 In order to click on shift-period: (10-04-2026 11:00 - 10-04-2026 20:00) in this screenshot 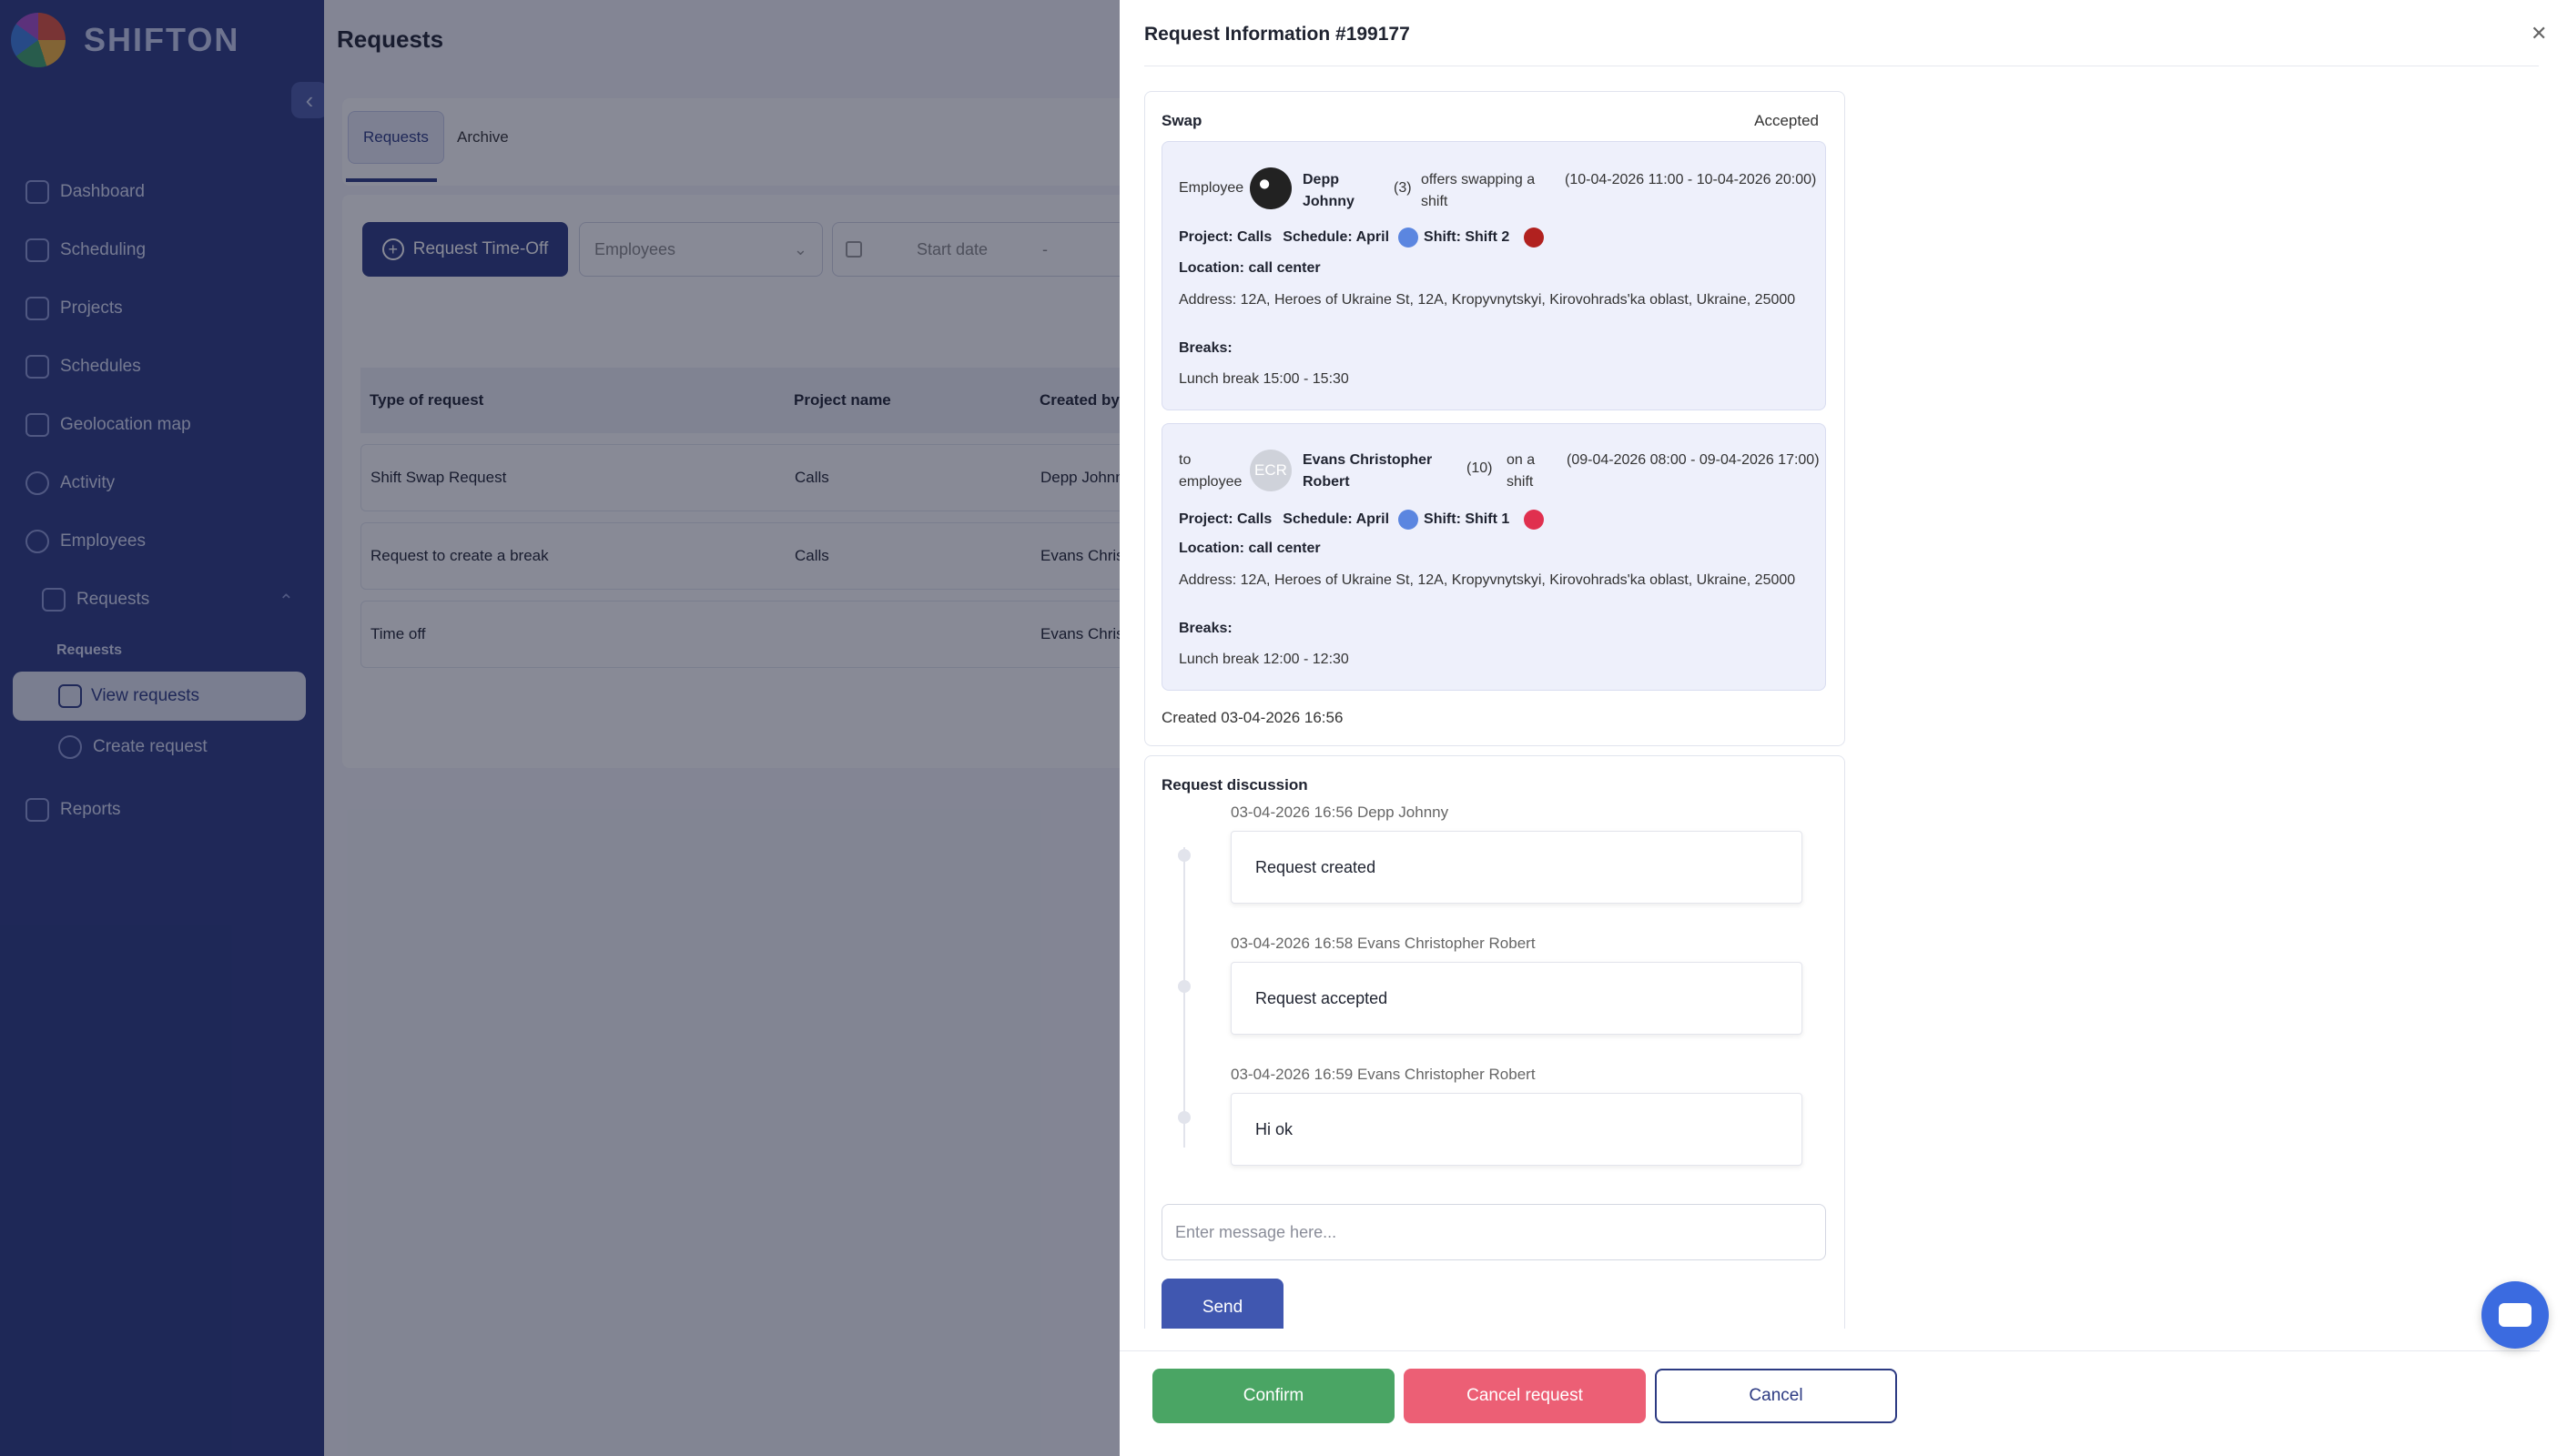, I will do `click(1691, 180)`.